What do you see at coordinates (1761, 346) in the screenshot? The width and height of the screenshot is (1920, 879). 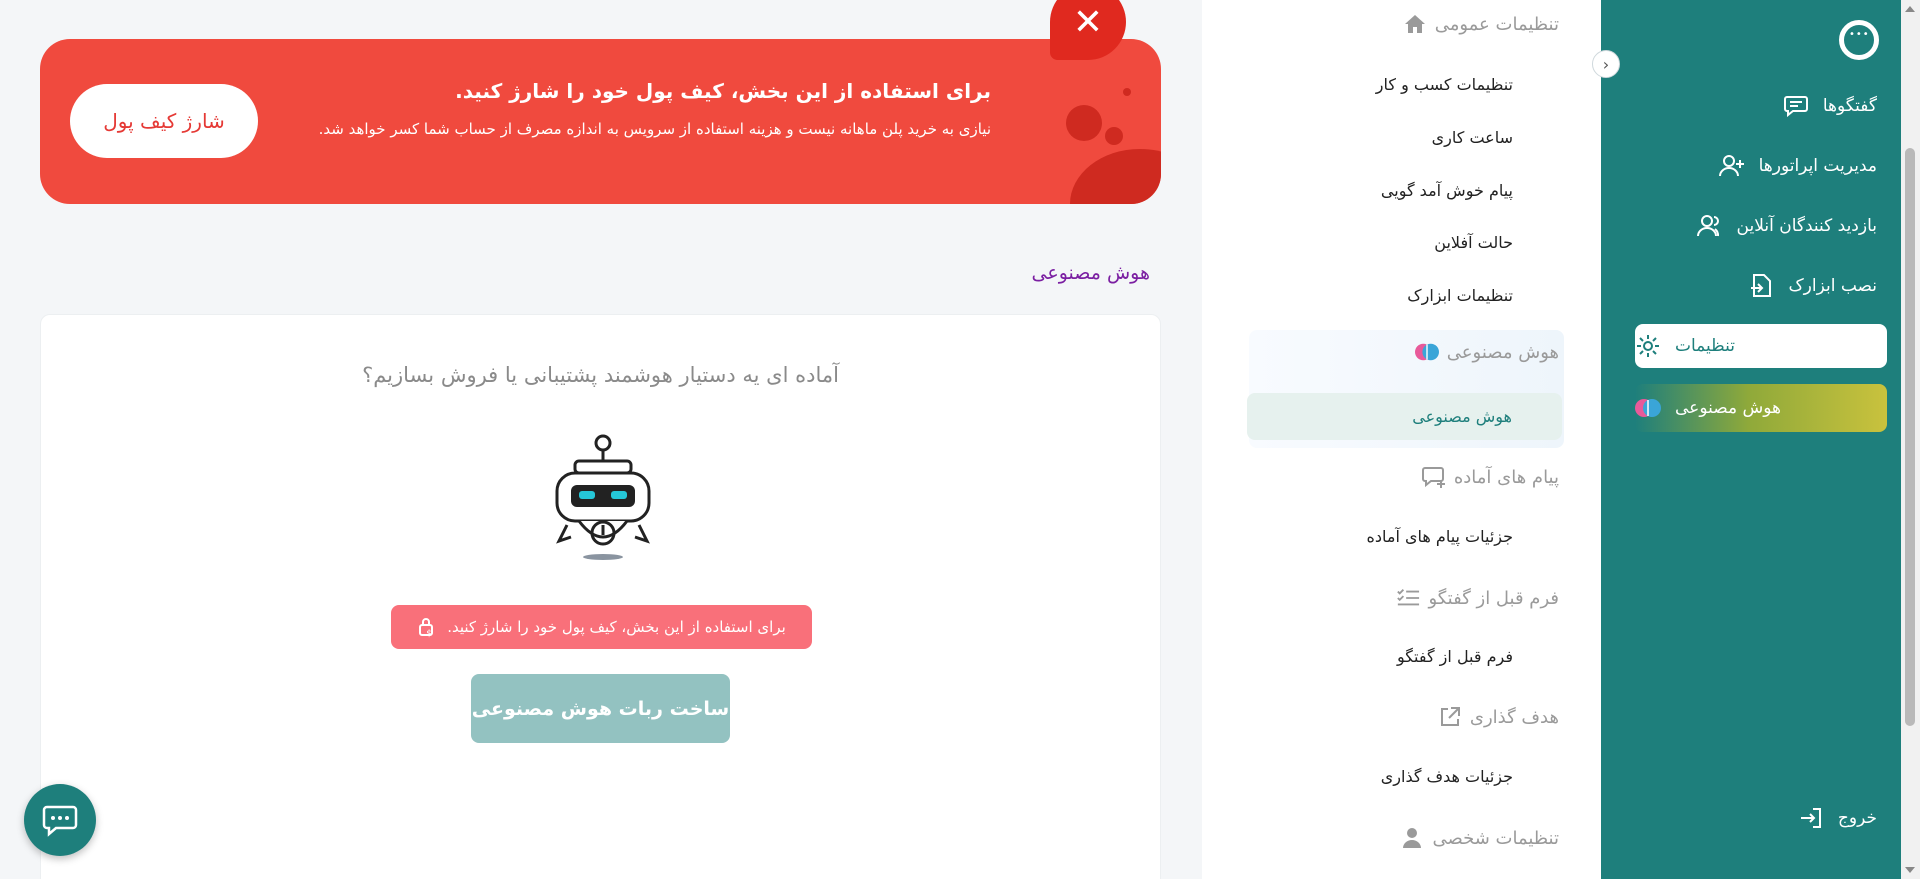 I see `sidebar-item-settings: تنظیمات` at bounding box center [1761, 346].